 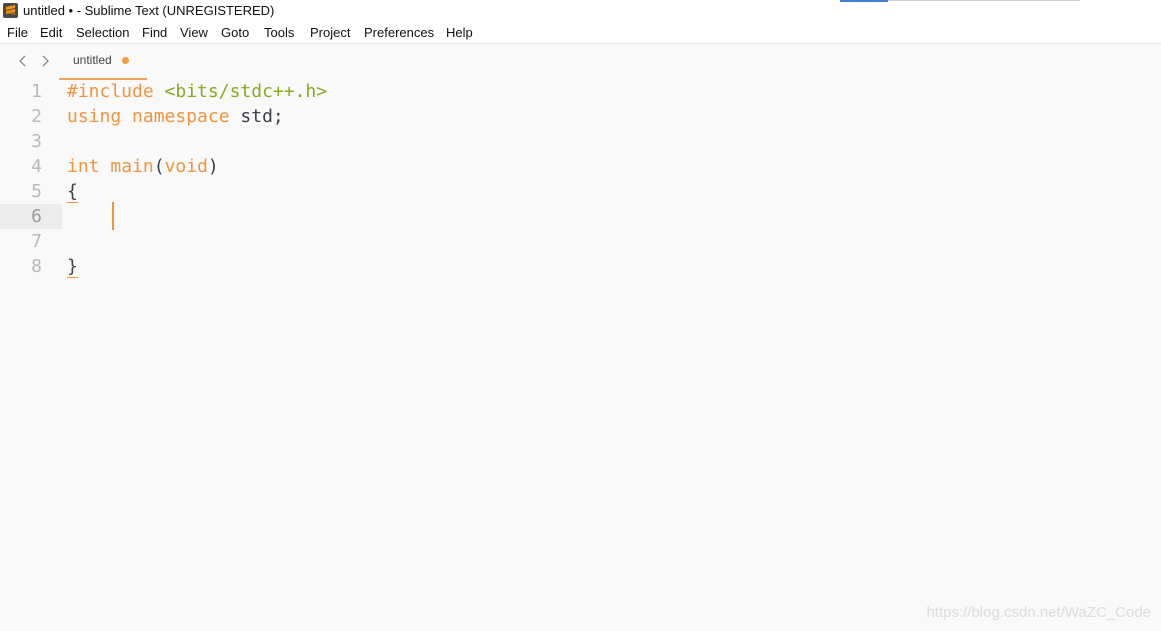 What do you see at coordinates (132, 166) in the screenshot?
I see `function-name: main` at bounding box center [132, 166].